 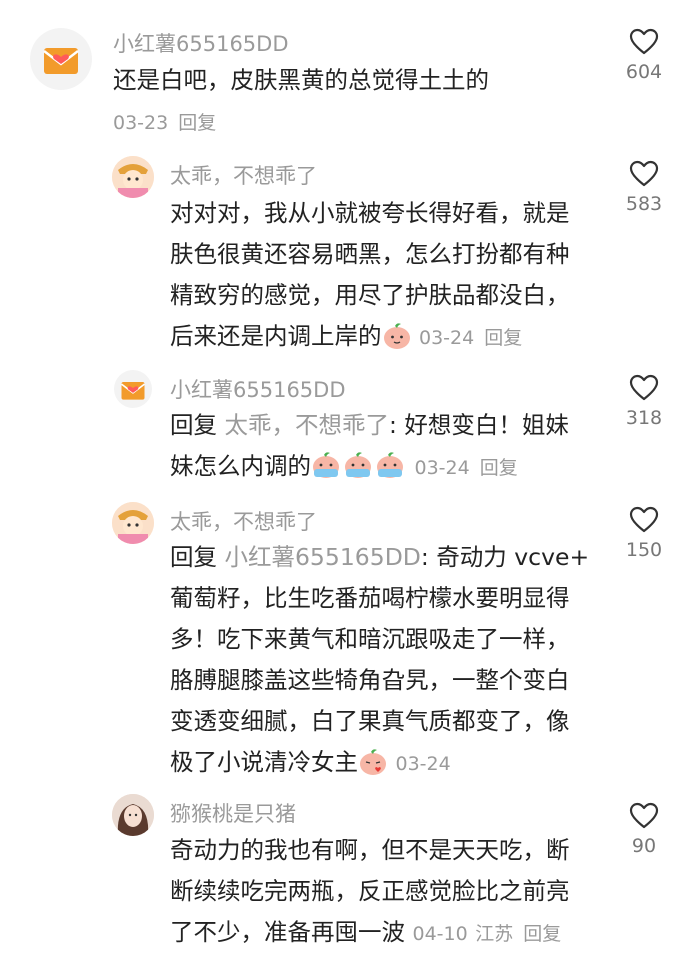 What do you see at coordinates (644, 533) in the screenshot?
I see `like-button: 150` at bounding box center [644, 533].